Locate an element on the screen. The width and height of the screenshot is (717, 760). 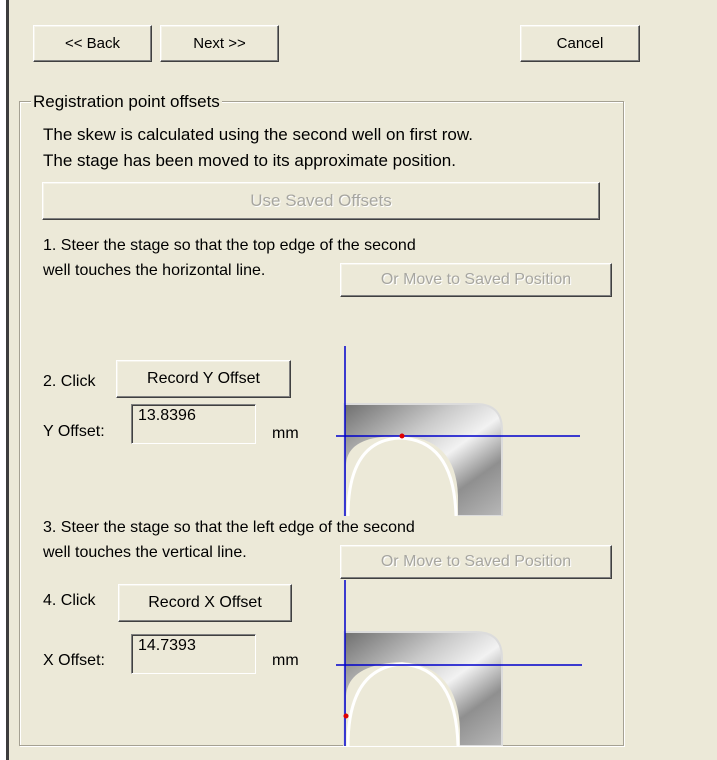
next-button: Next >> is located at coordinates (219, 43).